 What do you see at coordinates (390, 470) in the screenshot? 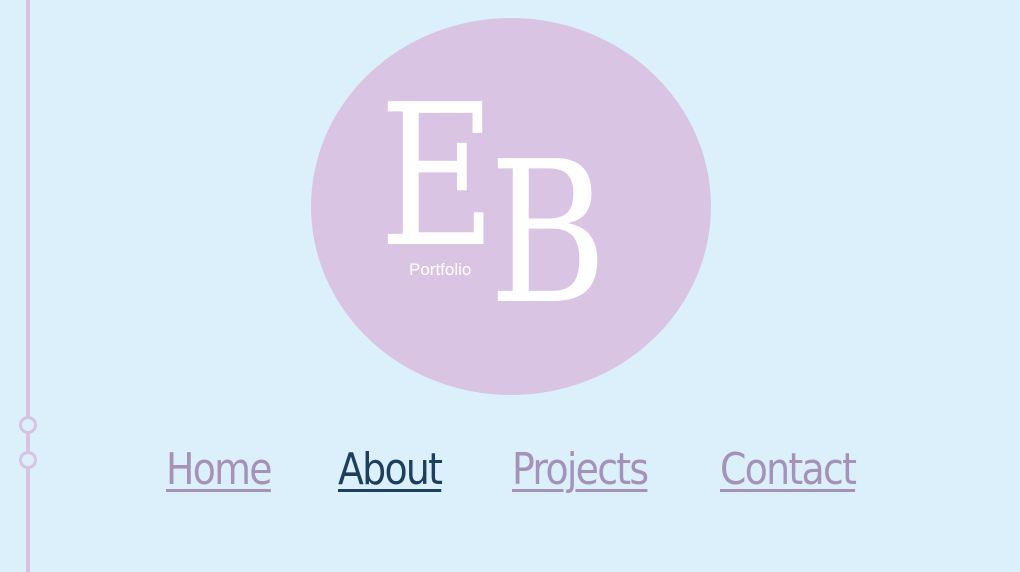
I see `nav-link-about: About` at bounding box center [390, 470].